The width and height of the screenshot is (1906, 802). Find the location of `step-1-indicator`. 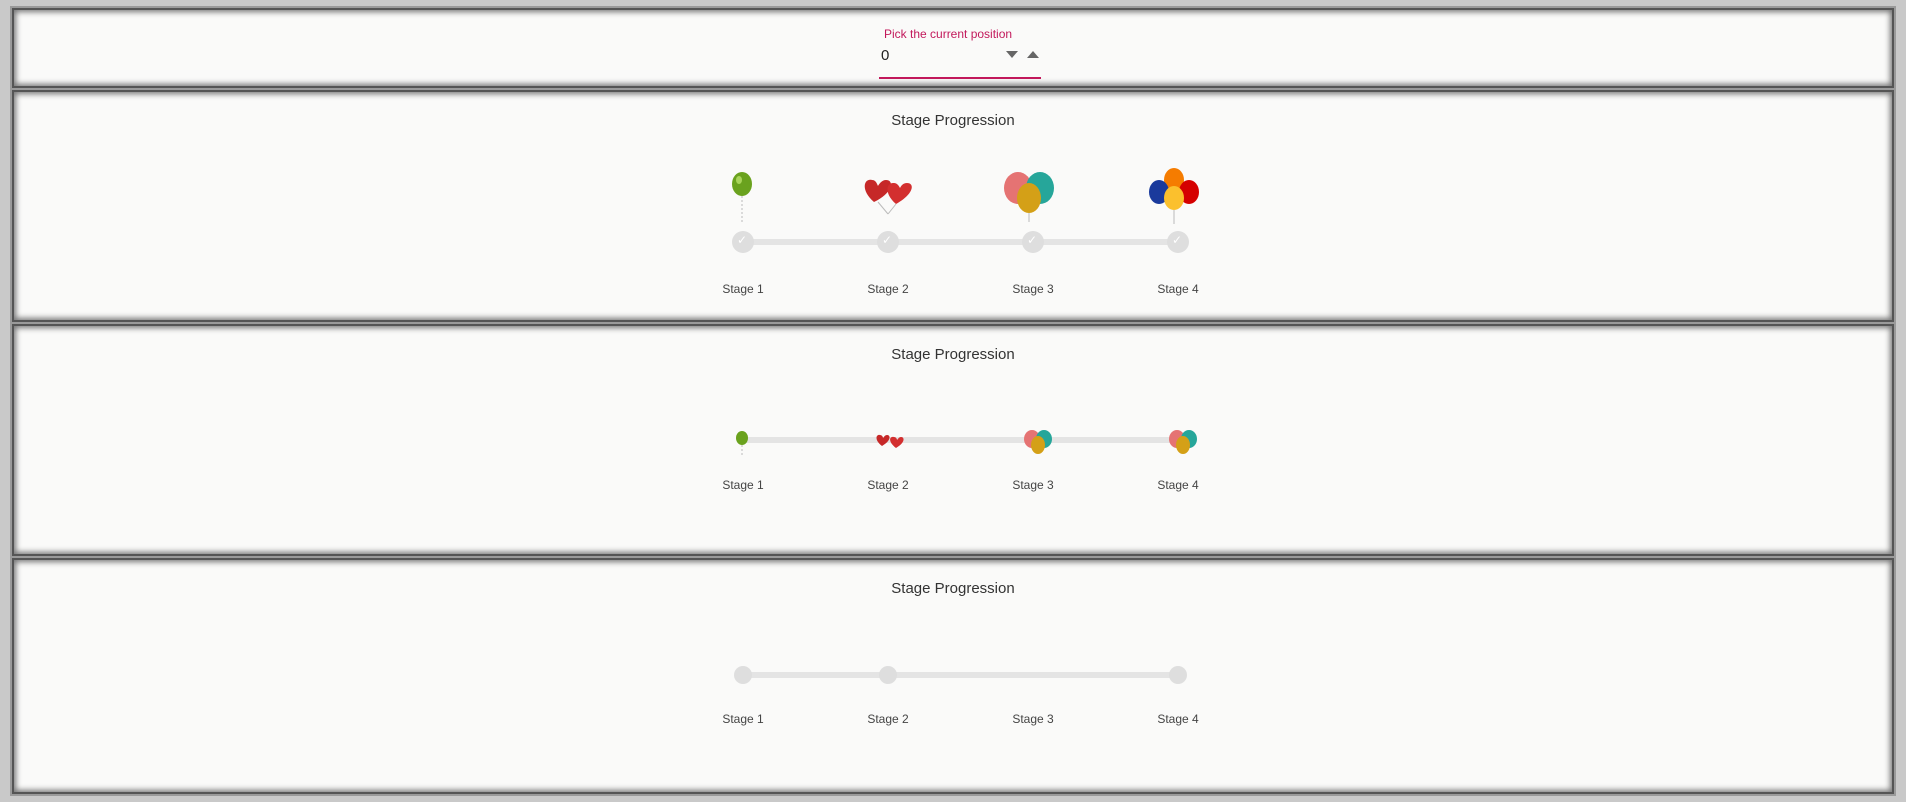

step-1-indicator is located at coordinates (743, 675).